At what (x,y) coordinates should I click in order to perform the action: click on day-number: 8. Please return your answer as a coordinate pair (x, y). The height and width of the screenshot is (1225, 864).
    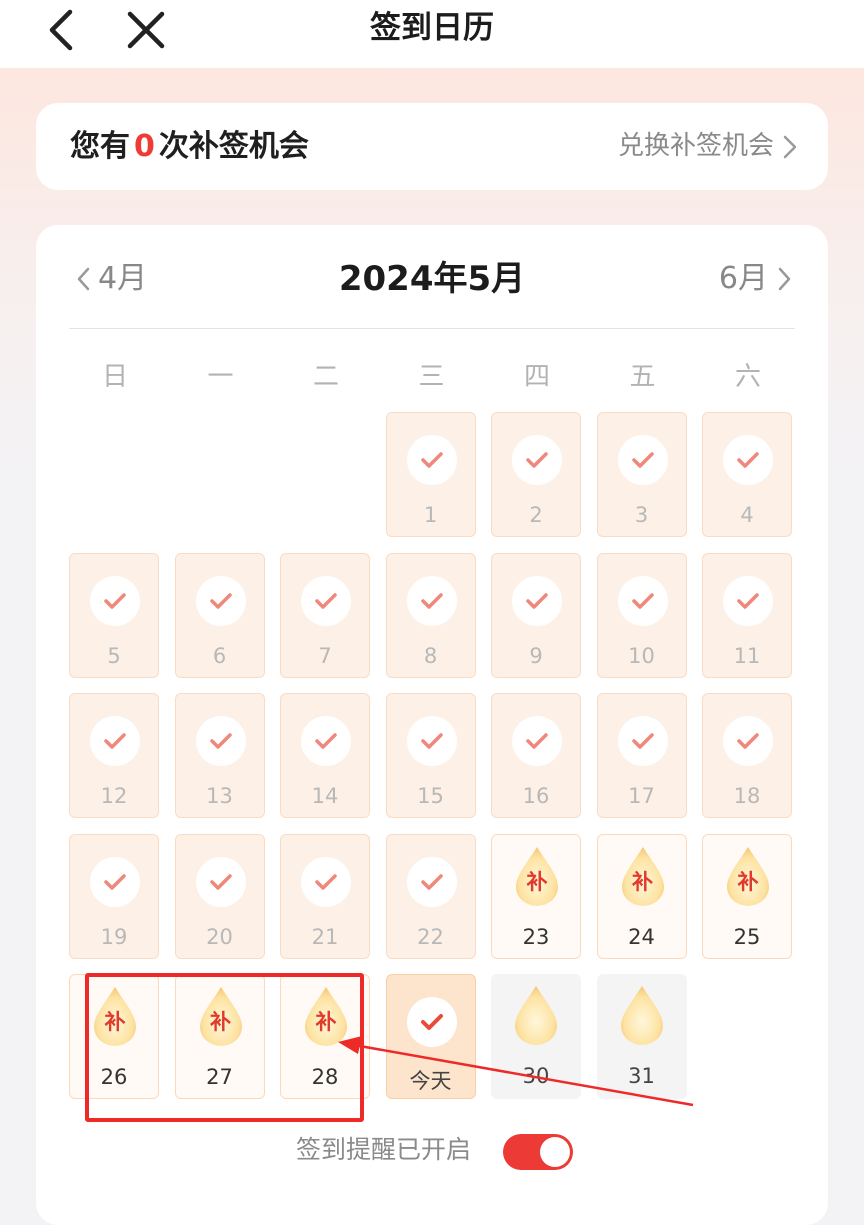
    Looking at the image, I should click on (430, 655).